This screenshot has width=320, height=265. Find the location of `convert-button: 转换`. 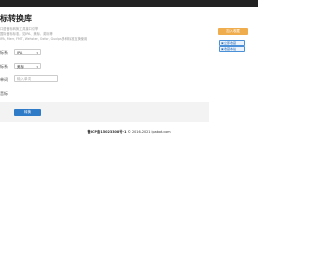

convert-button: 转换 is located at coordinates (27, 112).